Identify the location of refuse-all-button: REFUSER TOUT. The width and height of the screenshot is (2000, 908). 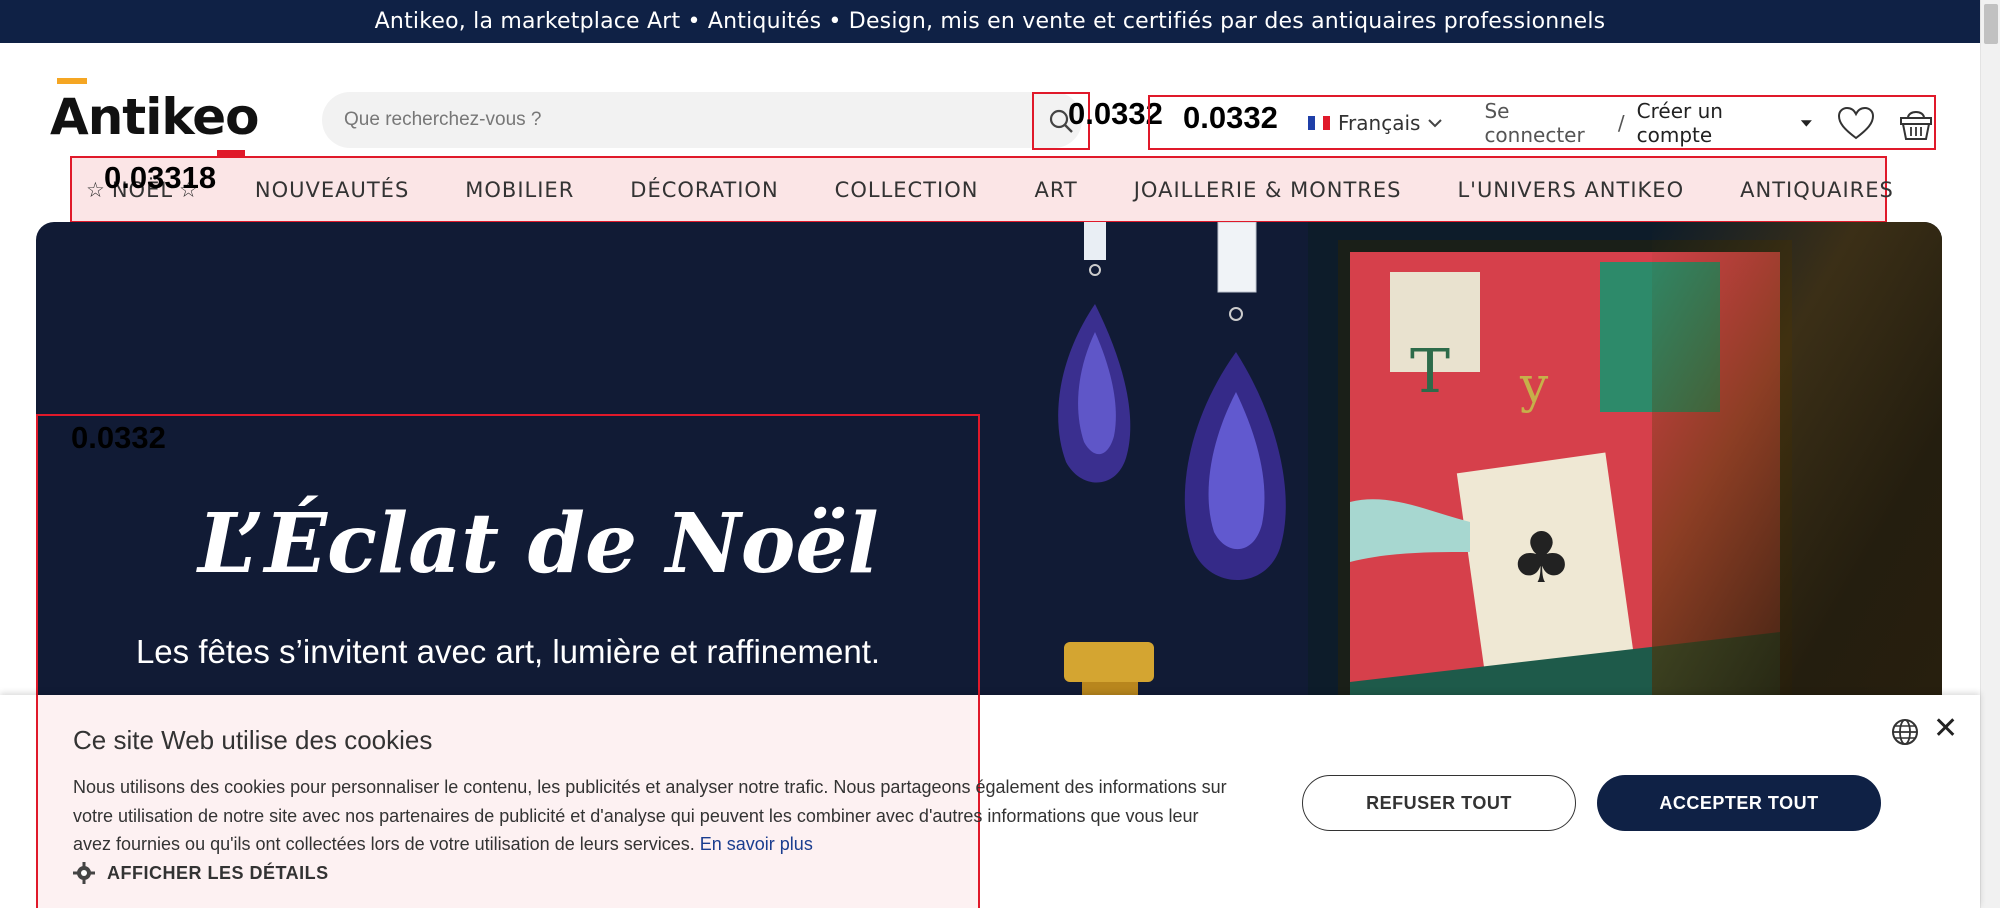
(1439, 803).